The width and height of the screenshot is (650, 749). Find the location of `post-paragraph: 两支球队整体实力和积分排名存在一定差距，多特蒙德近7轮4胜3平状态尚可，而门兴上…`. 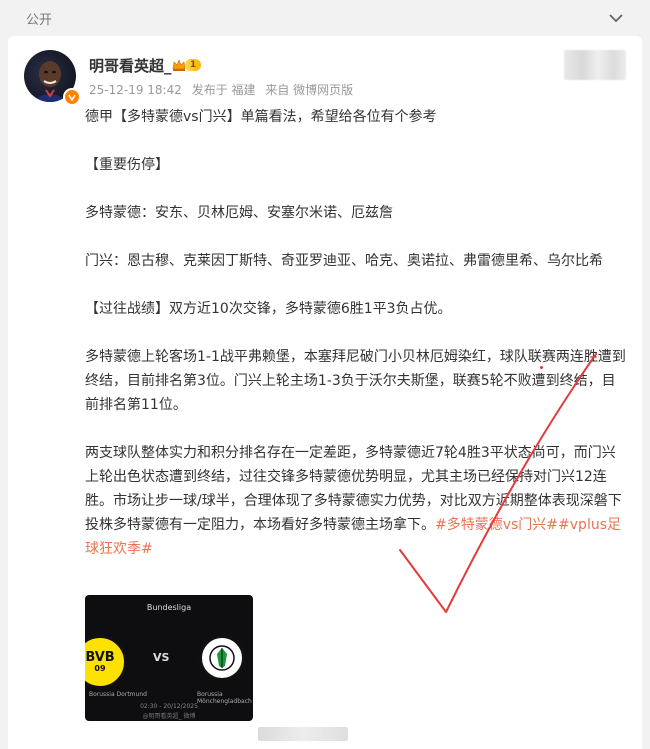

post-paragraph: 两支球队整体实力和积分排名存在一定差距，多特蒙德近7轮4胜3平状态尚可，而门兴上… is located at coordinates (357, 501).